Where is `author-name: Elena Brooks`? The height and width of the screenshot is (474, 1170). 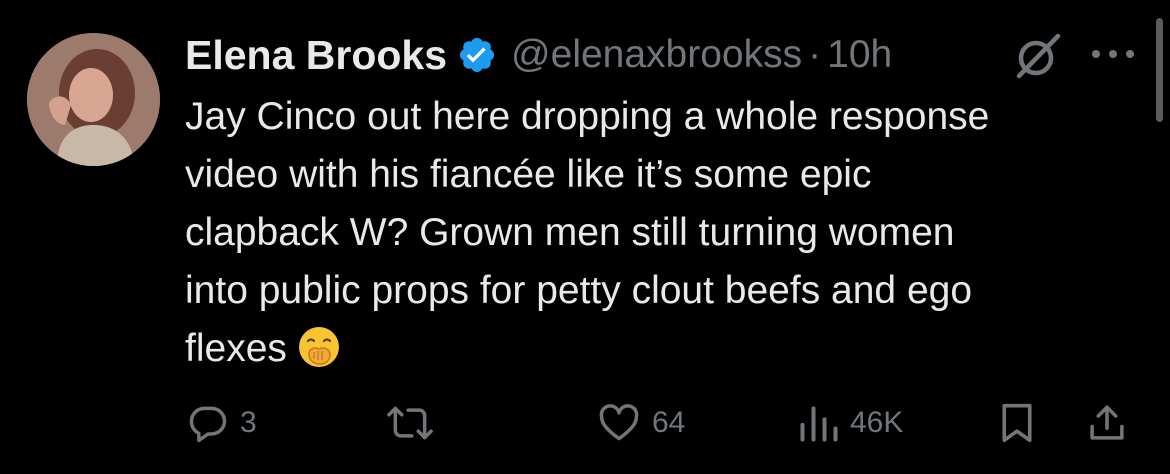
author-name: Elena Brooks is located at coordinates (316, 55).